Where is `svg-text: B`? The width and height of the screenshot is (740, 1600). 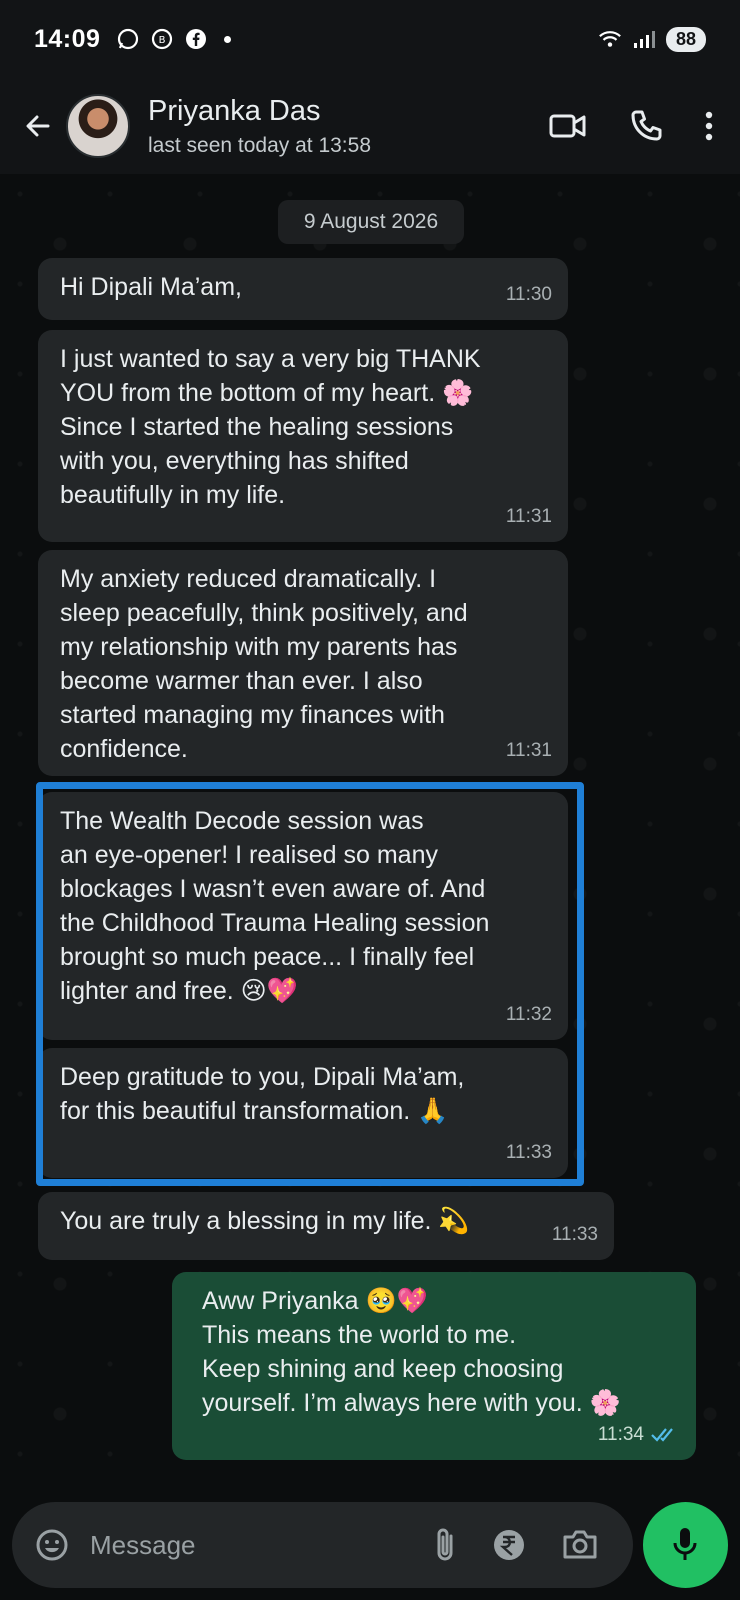
svg-text: B is located at coordinates (162, 40).